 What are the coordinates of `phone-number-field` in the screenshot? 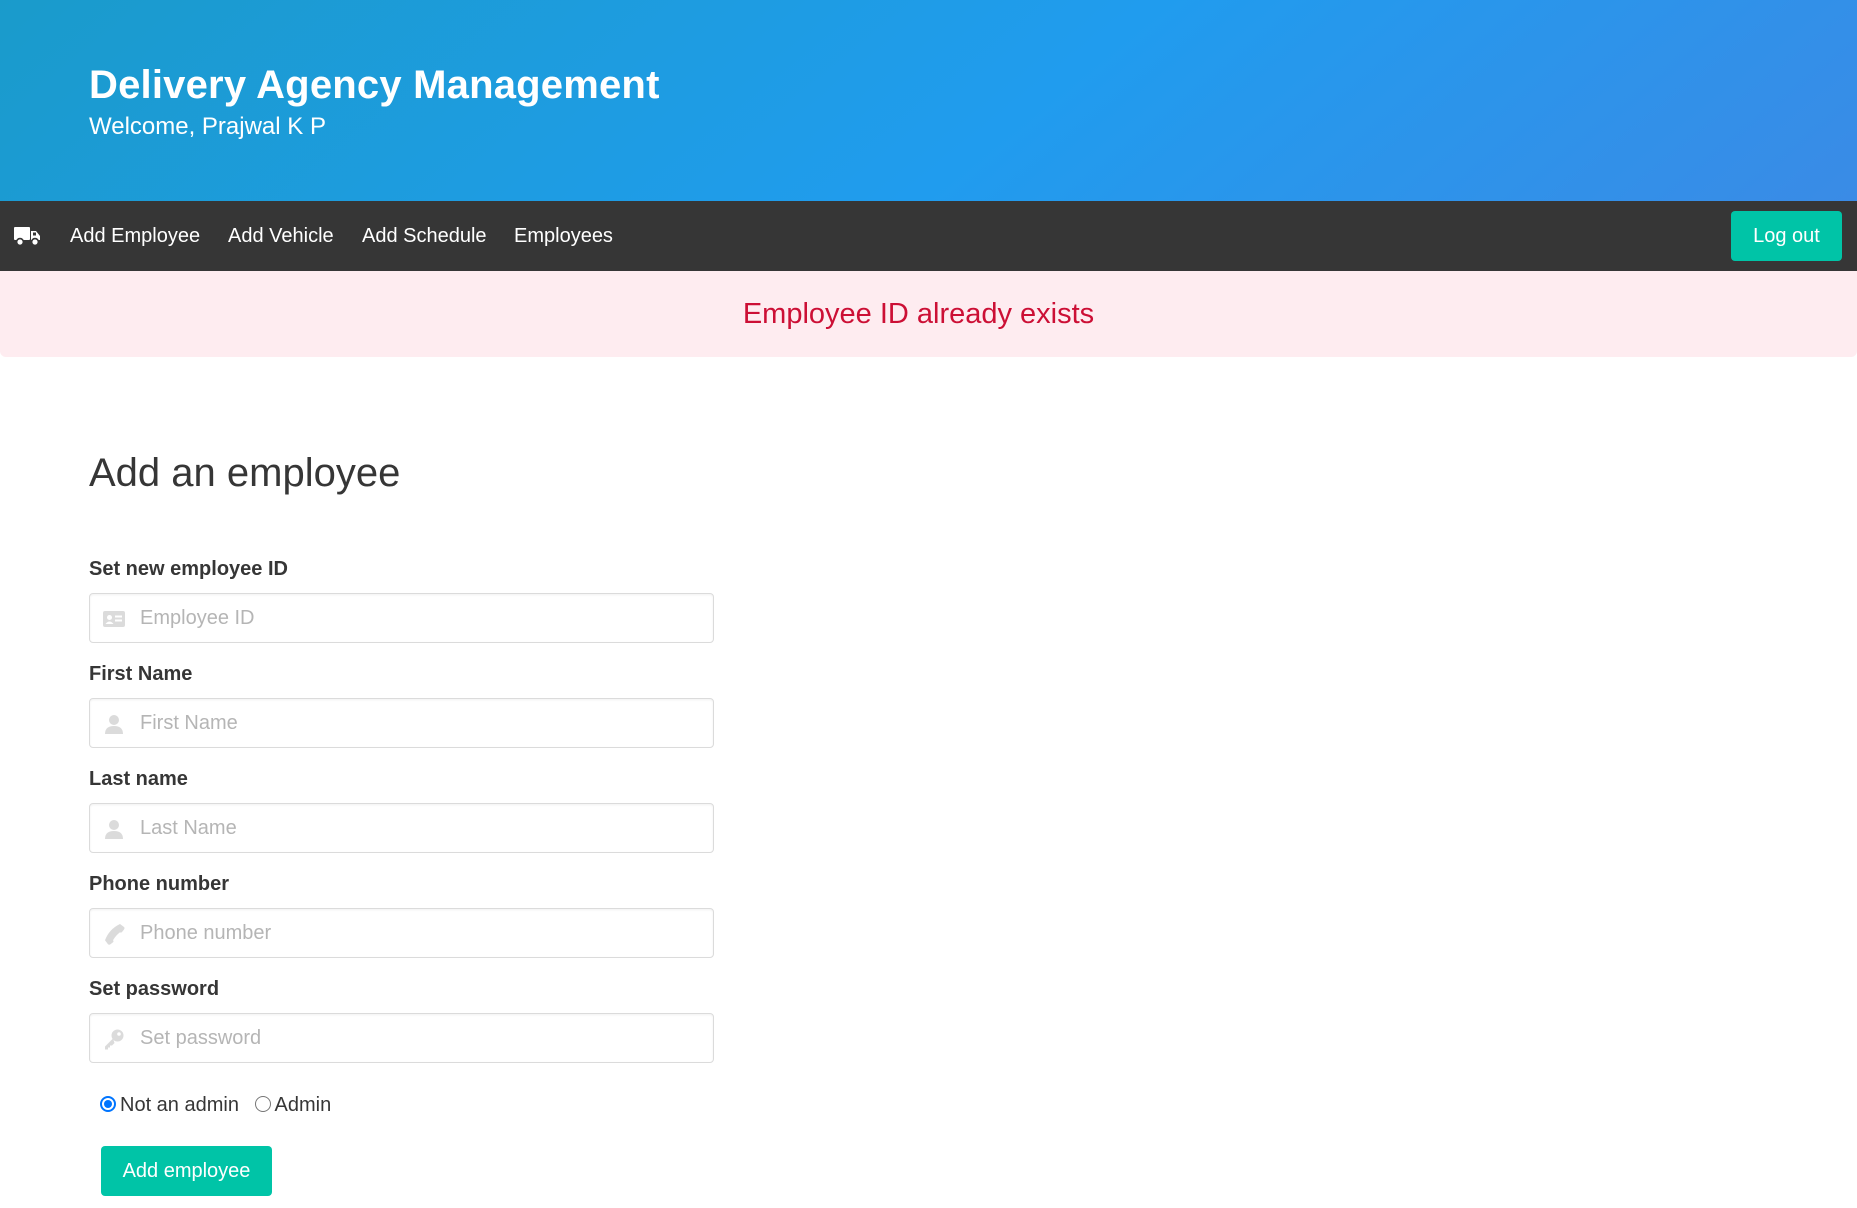 It's located at (401, 933).